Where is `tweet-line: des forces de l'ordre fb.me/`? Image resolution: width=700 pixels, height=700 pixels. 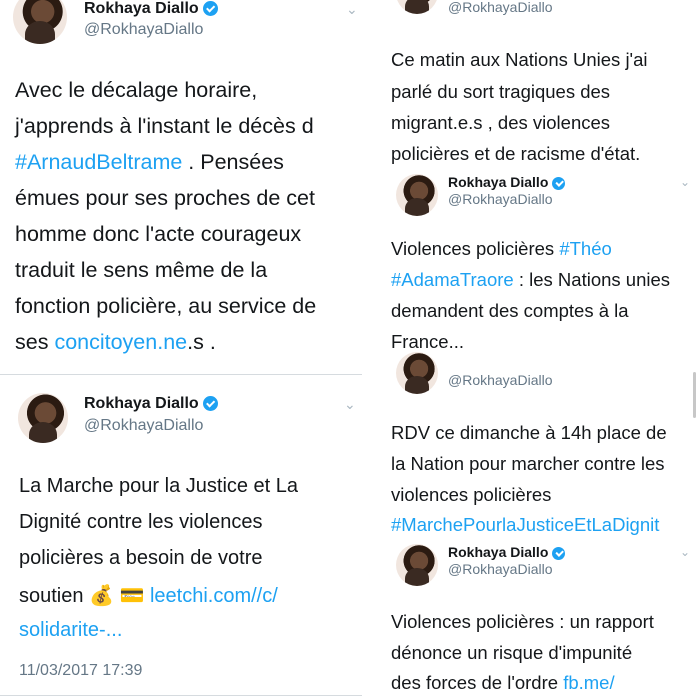
tweet-line: des forces de l'ordre fb.me/ is located at coordinates (503, 682).